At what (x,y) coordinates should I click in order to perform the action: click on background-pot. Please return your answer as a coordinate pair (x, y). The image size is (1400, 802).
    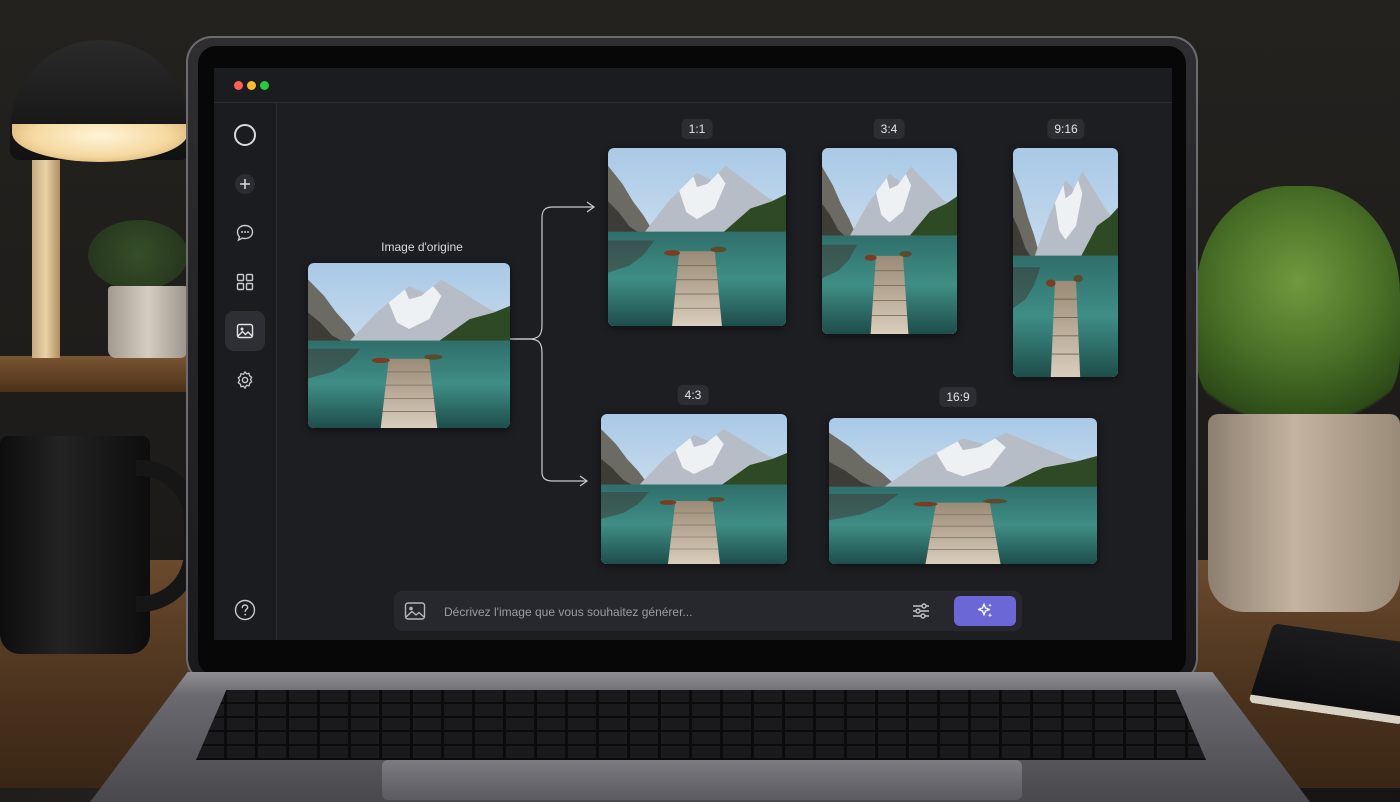
    Looking at the image, I should click on (148, 322).